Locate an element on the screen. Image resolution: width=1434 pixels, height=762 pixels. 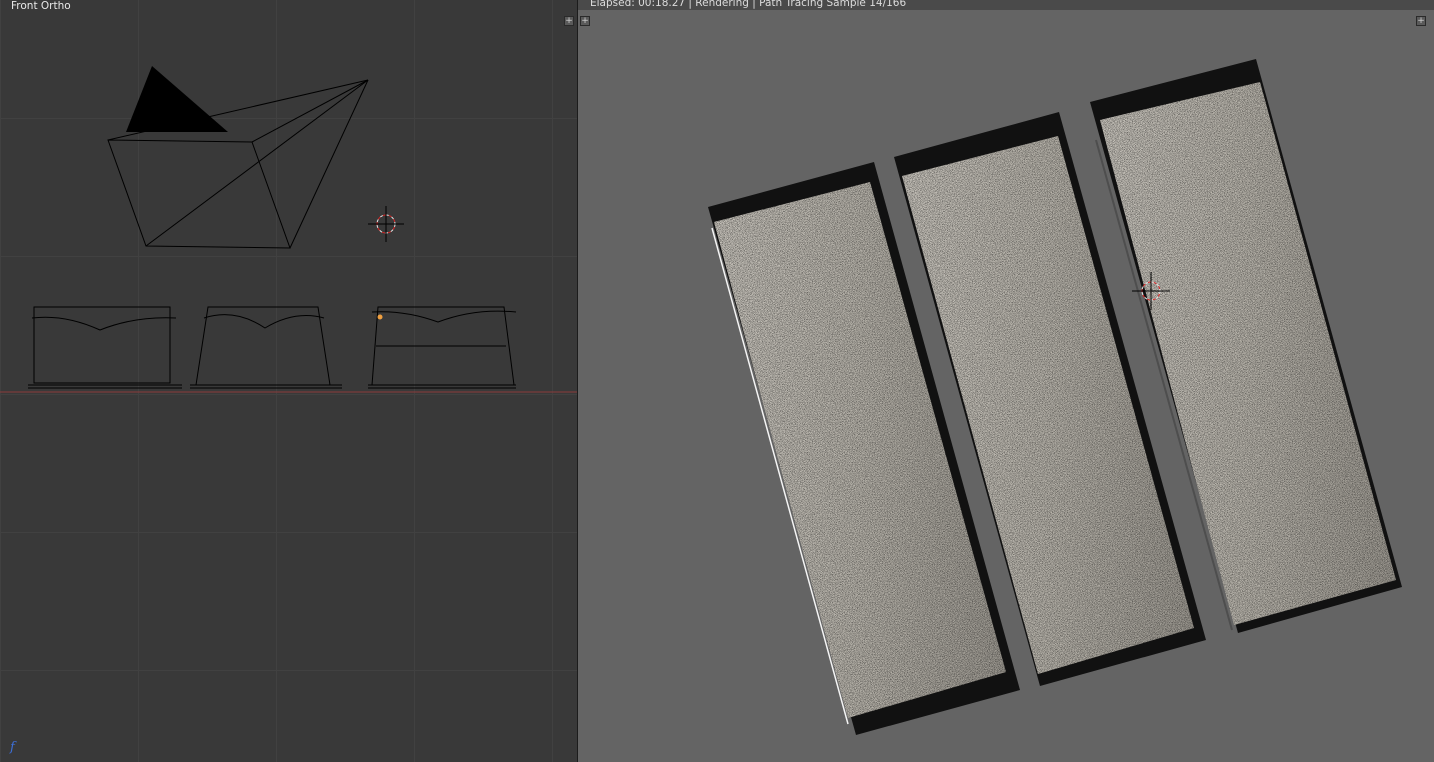
3d-cursor is located at coordinates (386, 224).